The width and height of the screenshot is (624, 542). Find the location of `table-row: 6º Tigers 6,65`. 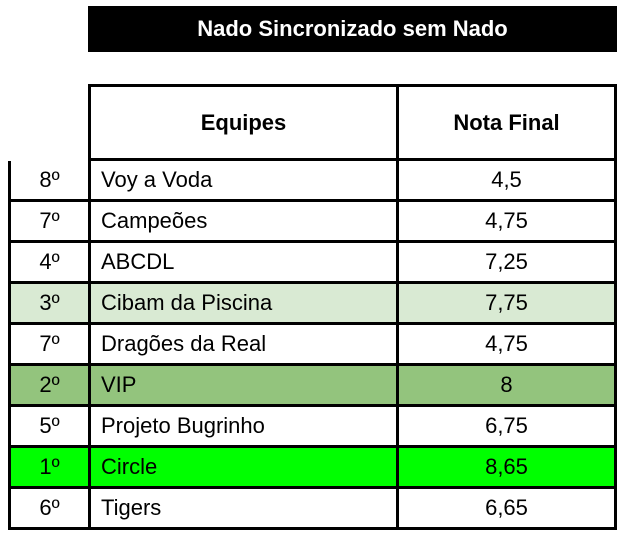

table-row: 6º Tigers 6,65 is located at coordinates (312, 509).